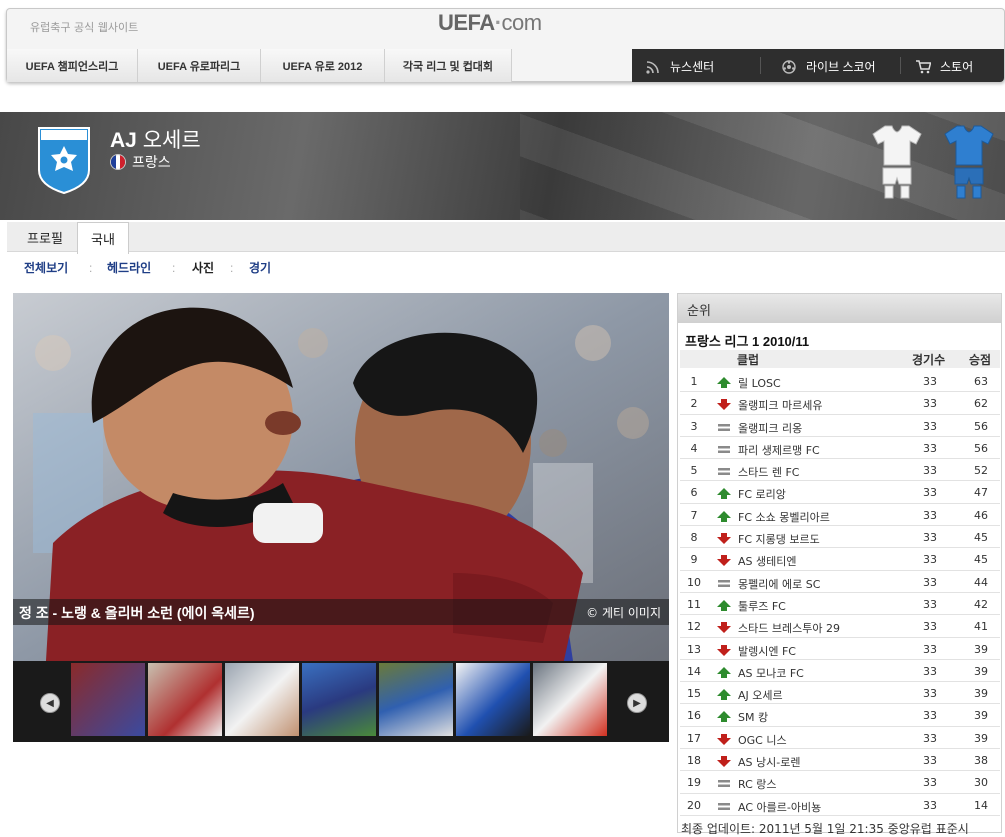 Image resolution: width=1005 pixels, height=837 pixels. What do you see at coordinates (981, 694) in the screenshot?
I see `row-points: 39` at bounding box center [981, 694].